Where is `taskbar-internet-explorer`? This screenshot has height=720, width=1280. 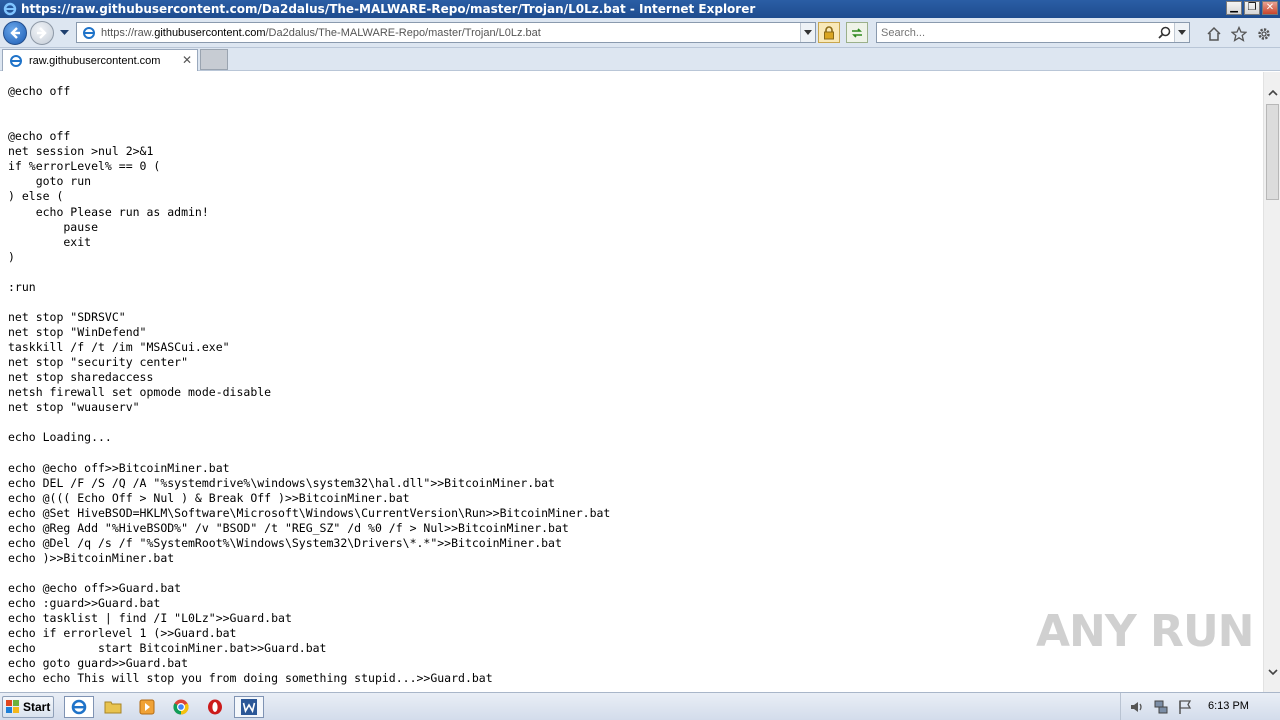
taskbar-internet-explorer is located at coordinates (79, 707).